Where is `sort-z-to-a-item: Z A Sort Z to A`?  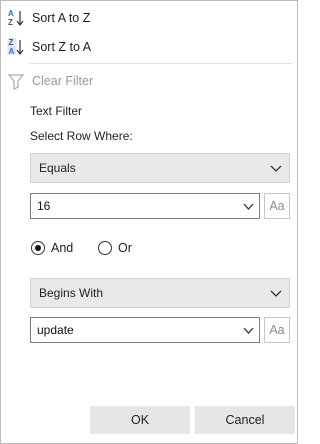
sort-z-to-a-item: Z A Sort Z to A is located at coordinates (149, 47).